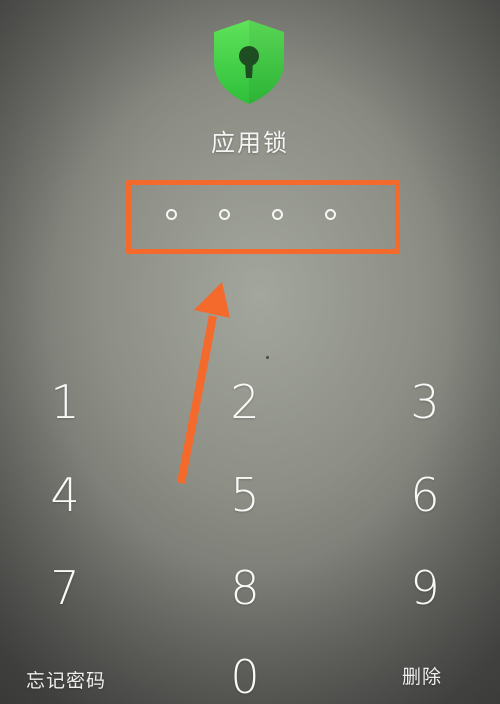 Image resolution: width=500 pixels, height=704 pixels. What do you see at coordinates (245, 673) in the screenshot?
I see `key-0: 0` at bounding box center [245, 673].